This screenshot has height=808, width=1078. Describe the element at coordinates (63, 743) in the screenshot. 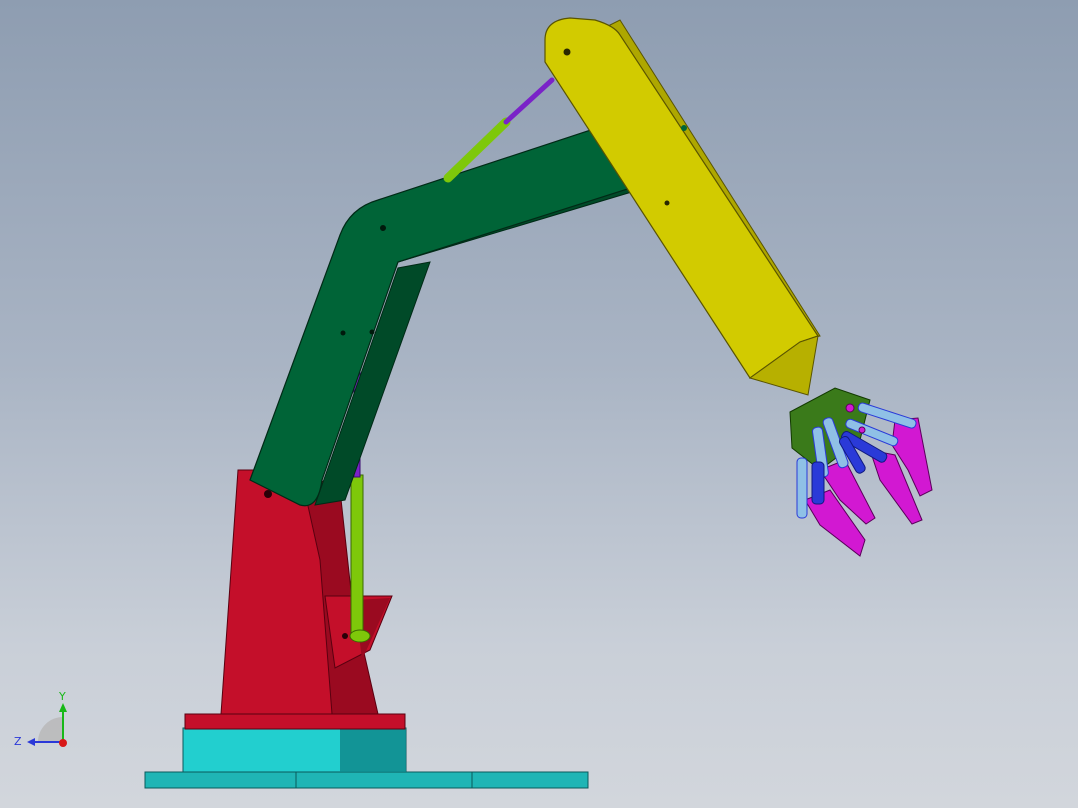

I see `triad-x-axis` at that location.